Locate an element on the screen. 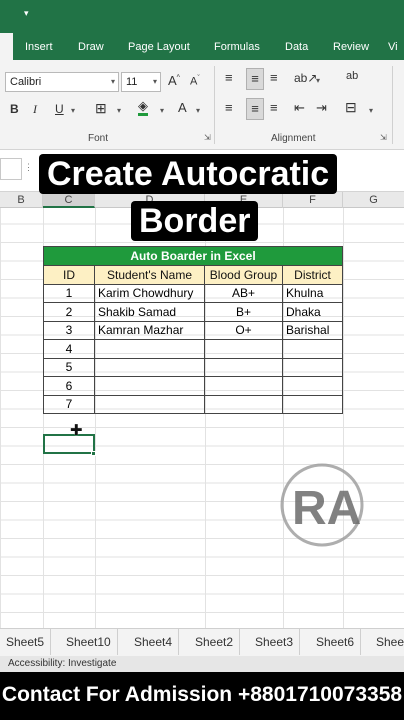 This screenshot has height=720, width=404. alignment-group-label: Alignment is located at coordinates (293, 138).